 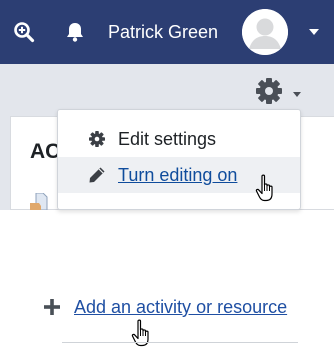 What do you see at coordinates (265, 32) in the screenshot?
I see `avatar-icon` at bounding box center [265, 32].